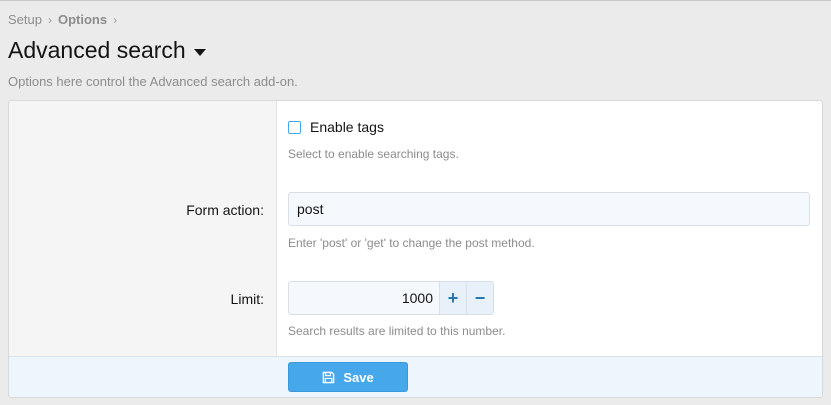 The height and width of the screenshot is (405, 831). I want to click on save-button: Save, so click(348, 377).